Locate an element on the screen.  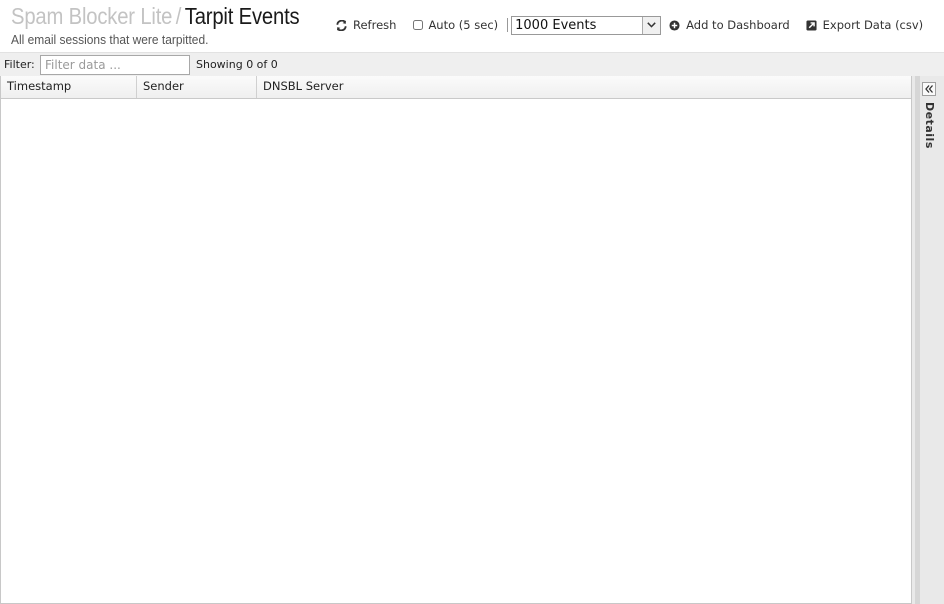
refresh-icon is located at coordinates (341, 25).